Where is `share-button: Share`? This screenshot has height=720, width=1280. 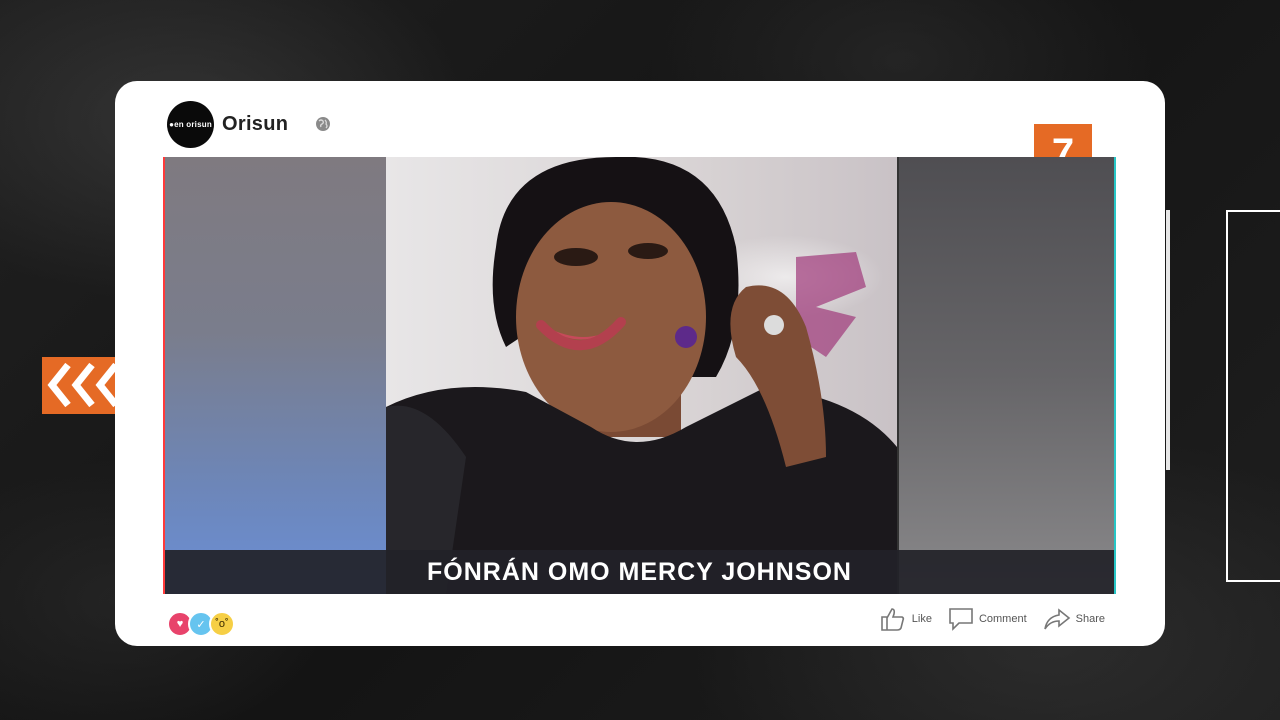 share-button: Share is located at coordinates (1074, 619).